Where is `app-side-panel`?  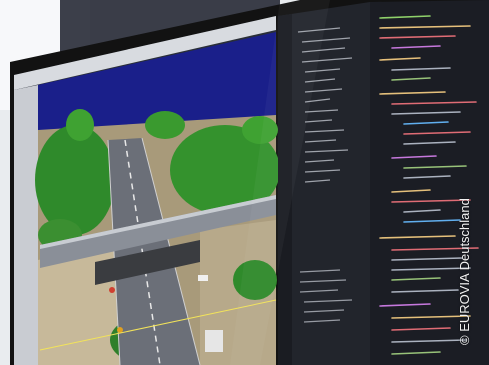
app-side-panel is located at coordinates (26, 225).